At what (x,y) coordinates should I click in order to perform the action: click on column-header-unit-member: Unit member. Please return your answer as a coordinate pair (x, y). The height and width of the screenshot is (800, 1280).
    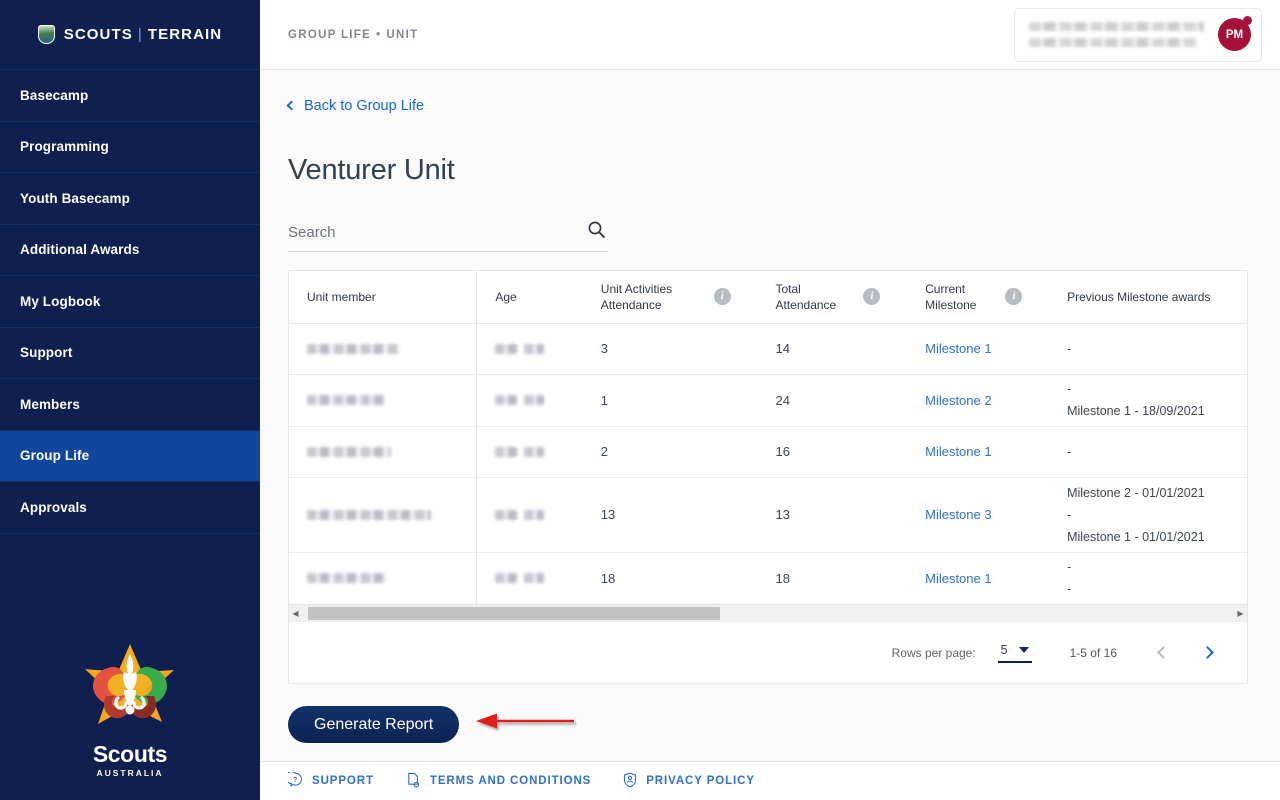
    Looking at the image, I should click on (383, 297).